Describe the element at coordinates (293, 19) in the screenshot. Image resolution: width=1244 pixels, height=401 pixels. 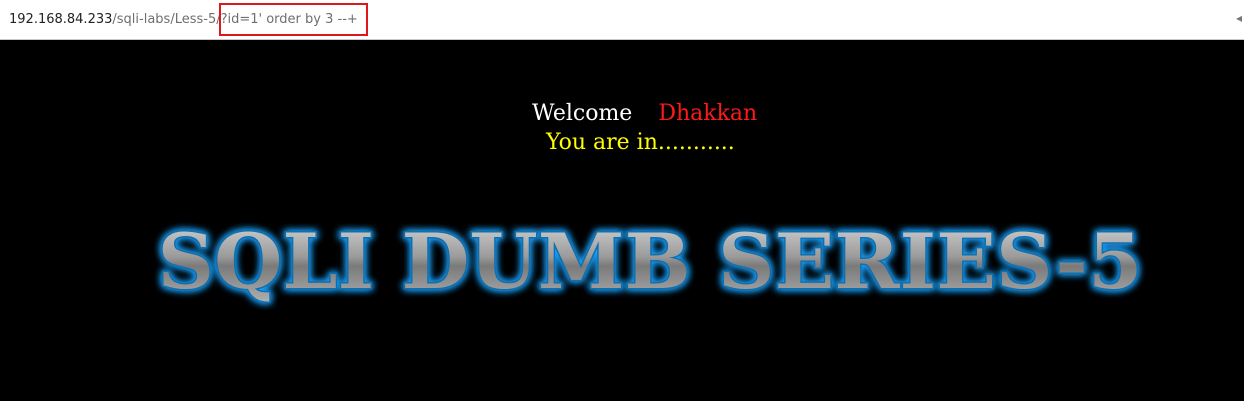
I see `query-highlight-box` at that location.